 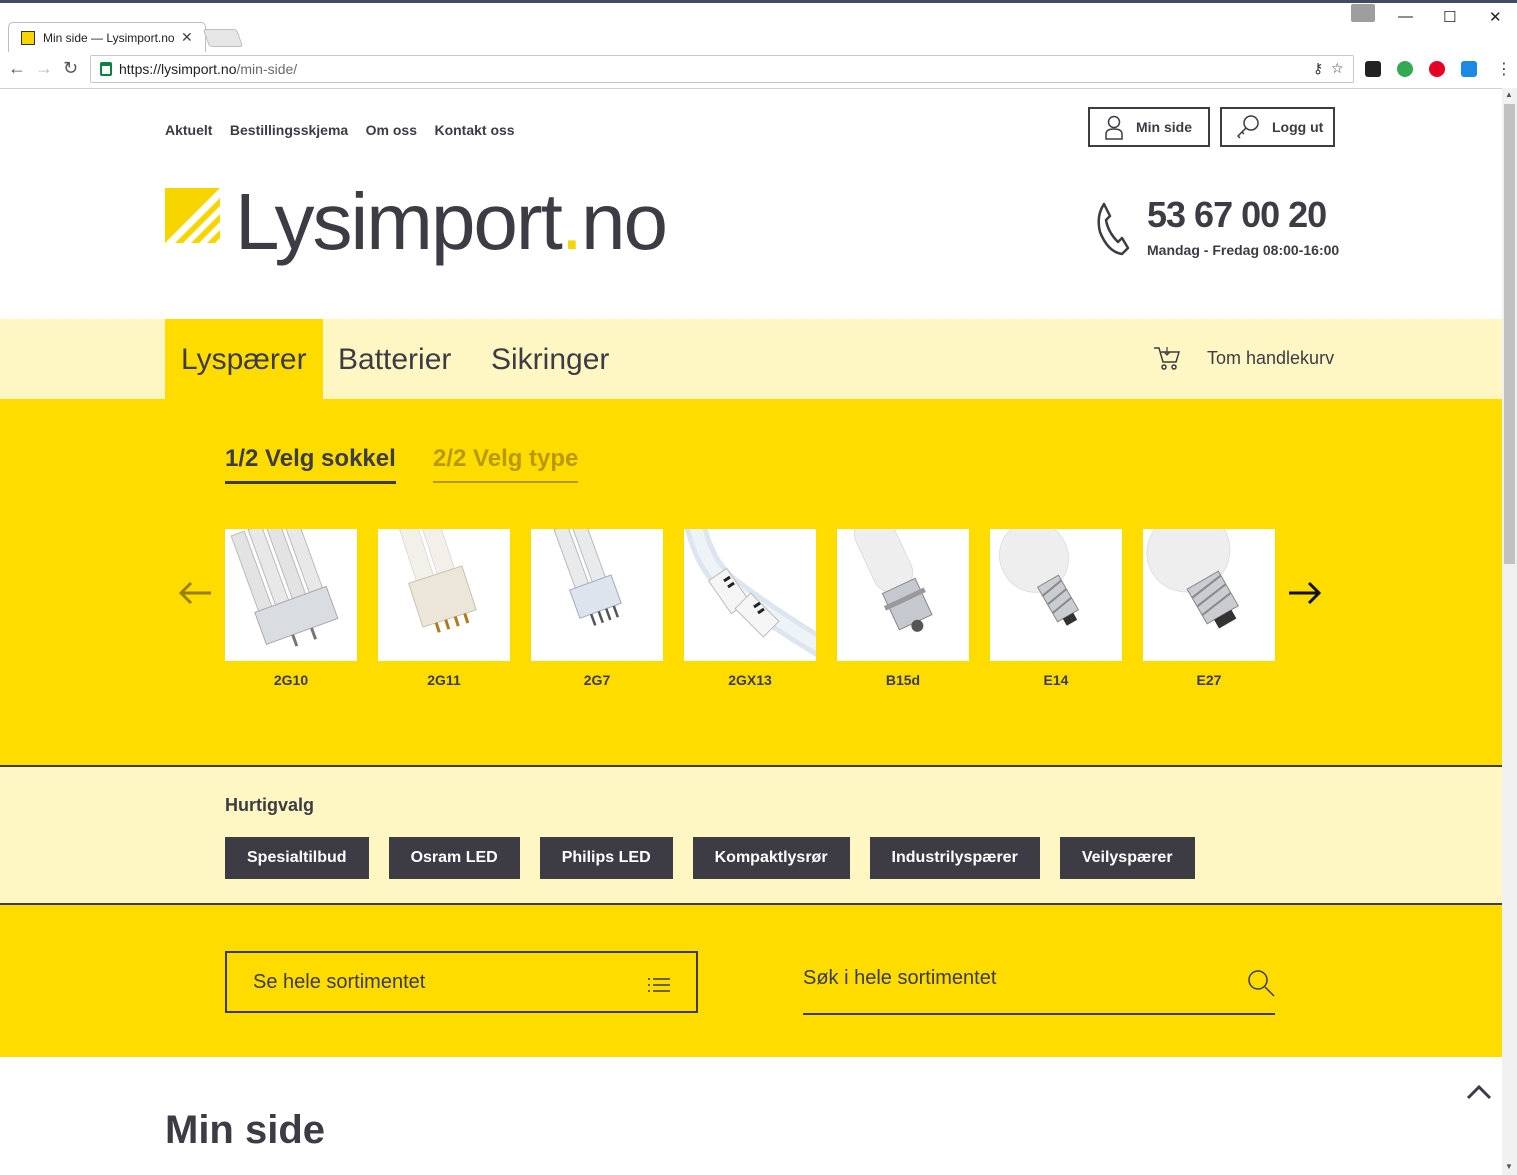 What do you see at coordinates (474, 130) in the screenshot?
I see `nav-link-kontakt-oss: Kontakt oss` at bounding box center [474, 130].